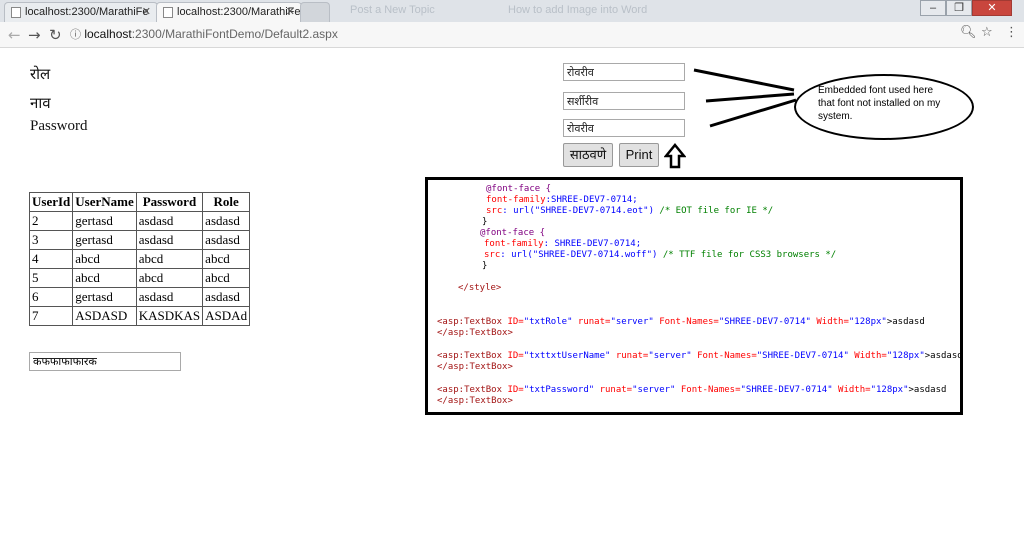  What do you see at coordinates (51, 221) in the screenshot?
I see `table-cell: 2` at bounding box center [51, 221].